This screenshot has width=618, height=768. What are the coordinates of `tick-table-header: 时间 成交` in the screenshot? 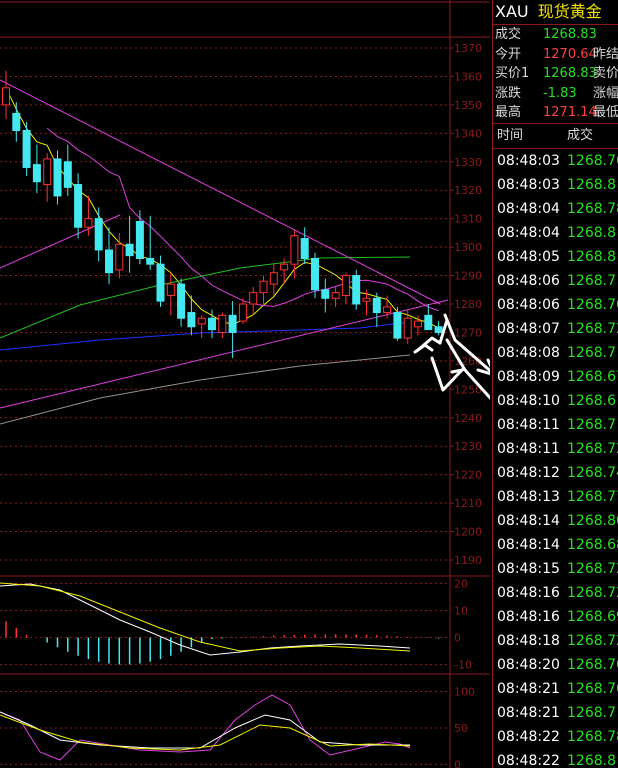 It's located at (555, 136).